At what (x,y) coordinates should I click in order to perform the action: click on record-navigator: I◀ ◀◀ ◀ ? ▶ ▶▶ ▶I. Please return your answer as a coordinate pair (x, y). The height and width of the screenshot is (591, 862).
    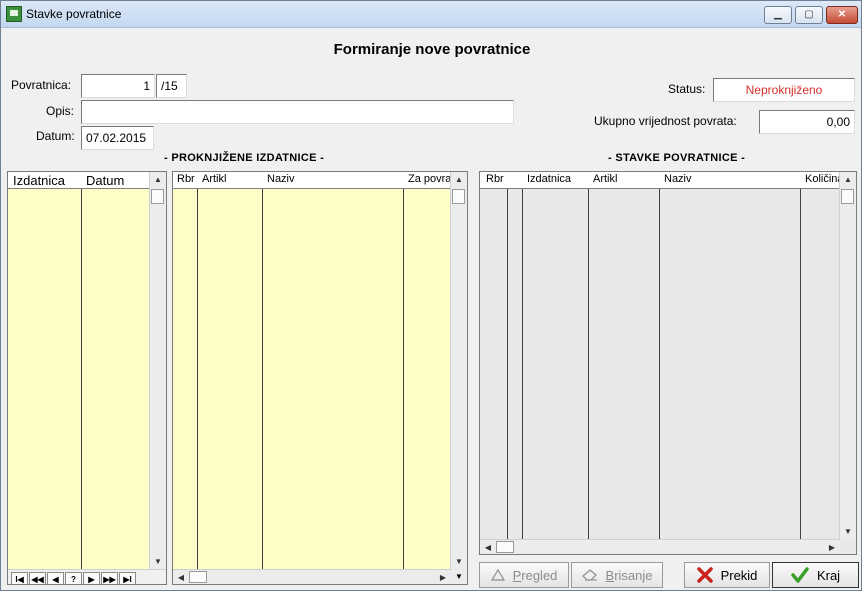
    Looking at the image, I should click on (87, 576).